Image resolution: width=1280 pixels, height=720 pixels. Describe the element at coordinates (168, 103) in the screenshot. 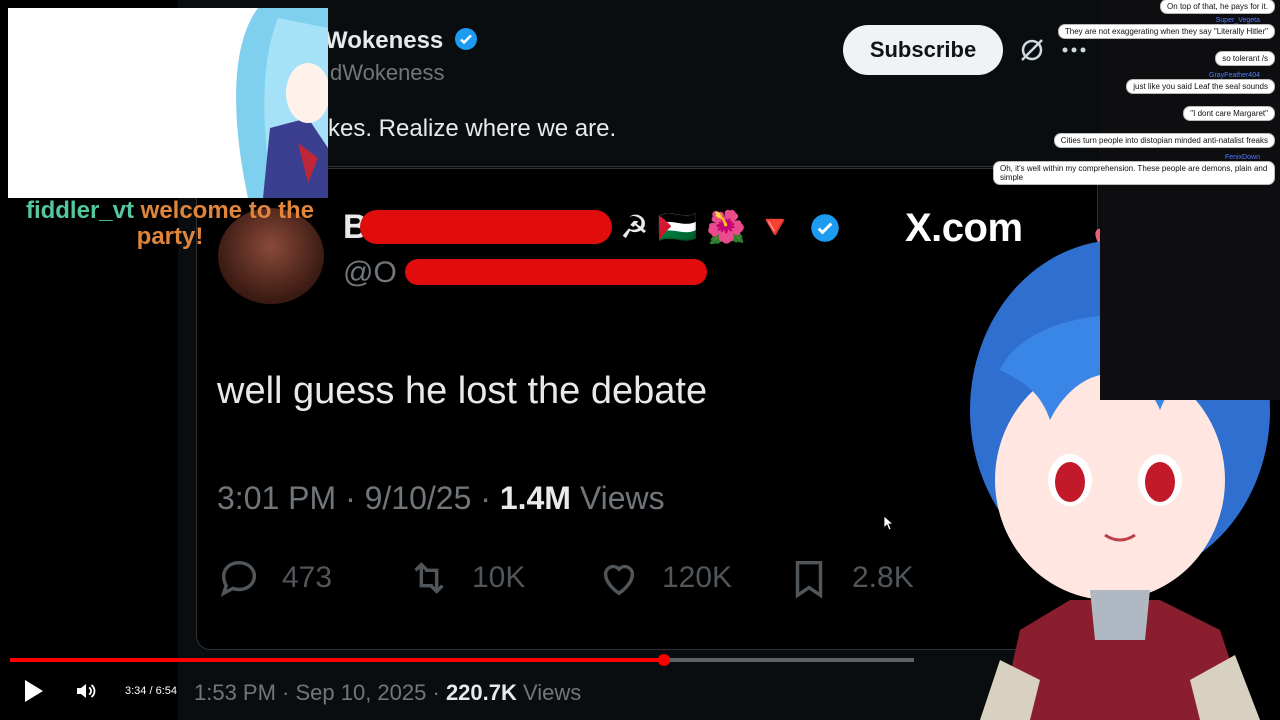

I see `webcam-overlay` at that location.